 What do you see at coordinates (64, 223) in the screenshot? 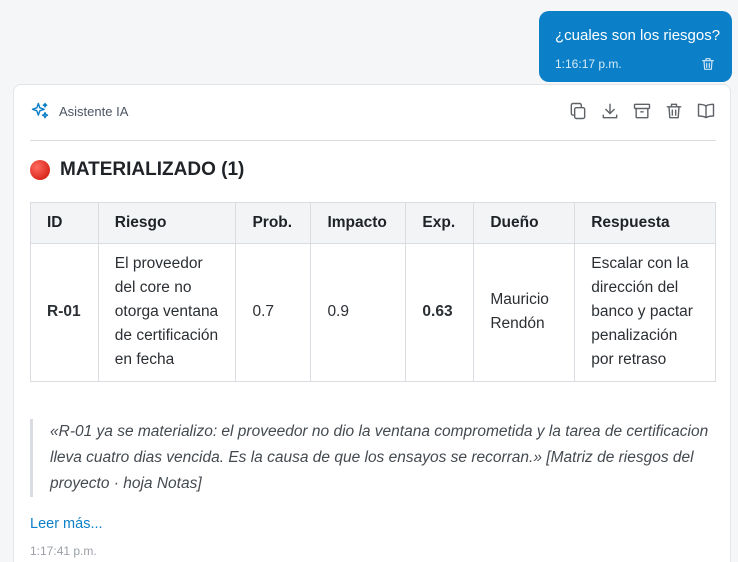
I see `column-header: ID` at bounding box center [64, 223].